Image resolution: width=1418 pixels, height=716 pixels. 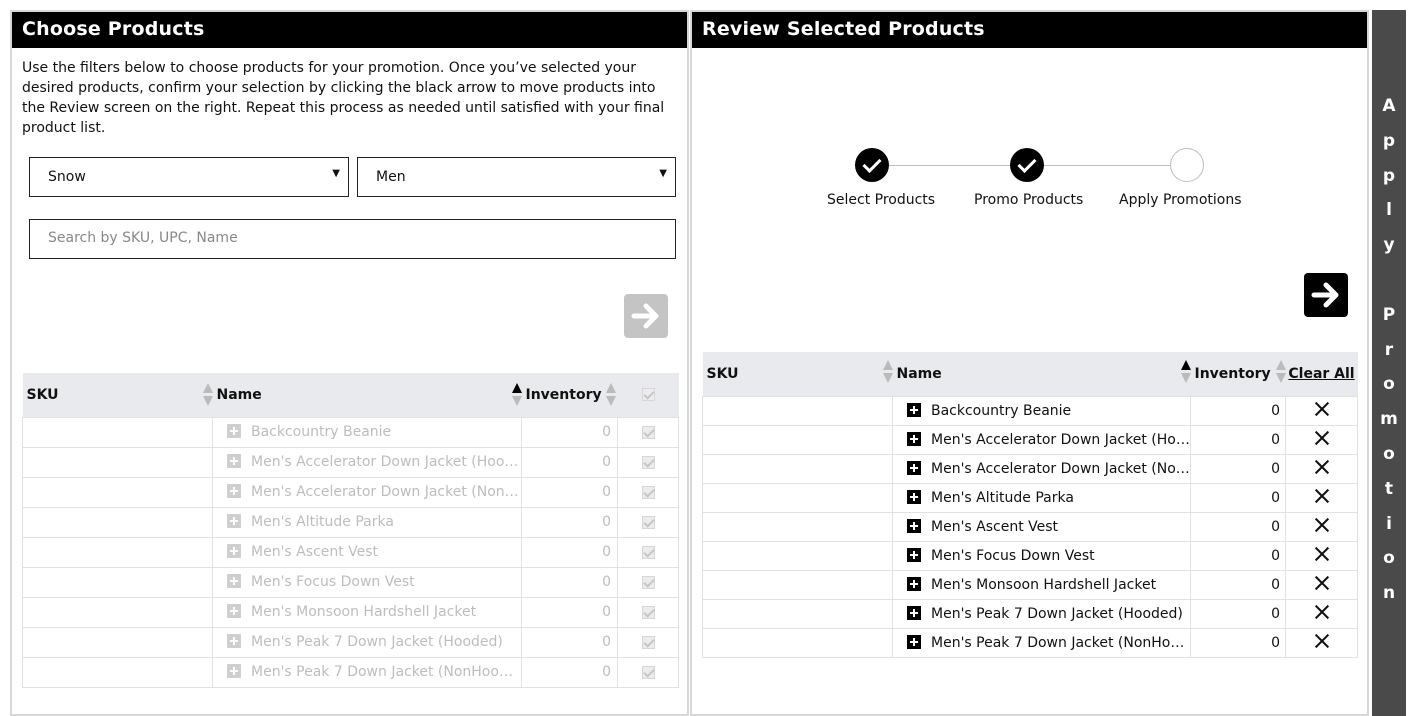 I want to click on search-input: Search by SKU, UPC, Name, so click(x=352, y=239).